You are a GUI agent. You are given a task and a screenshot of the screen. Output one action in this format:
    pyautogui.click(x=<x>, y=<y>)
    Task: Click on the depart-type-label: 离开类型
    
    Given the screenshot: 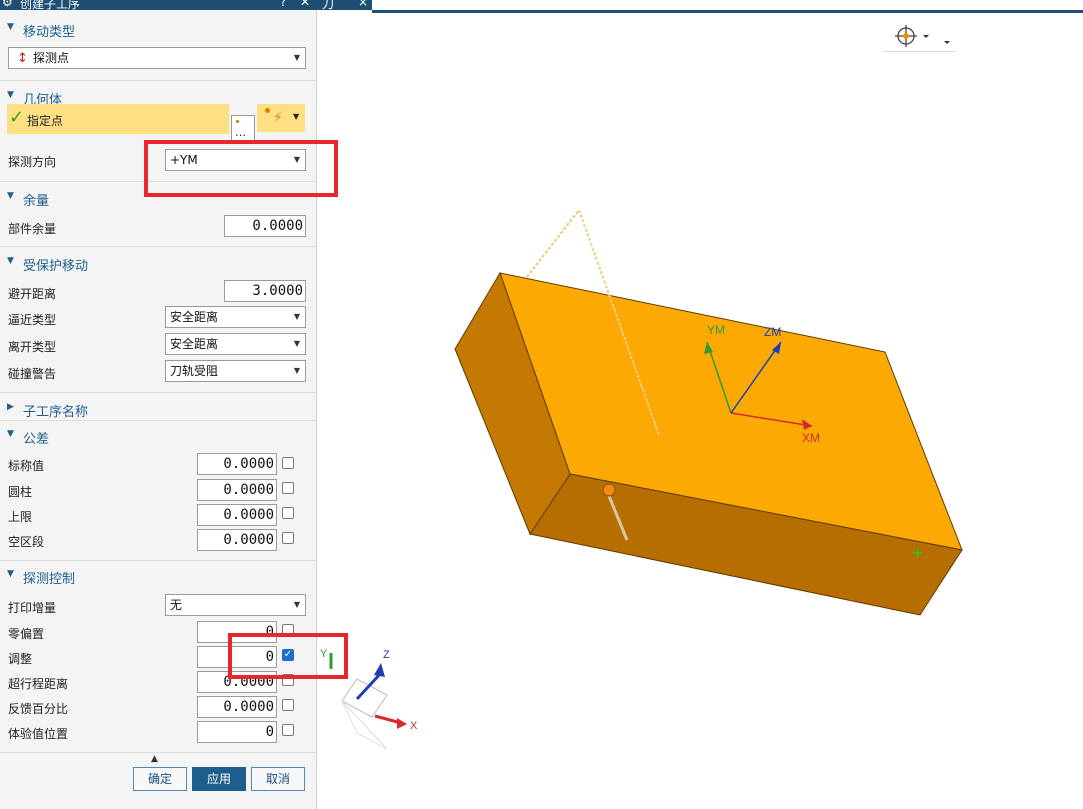 What is the action you would take?
    pyautogui.click(x=32, y=347)
    